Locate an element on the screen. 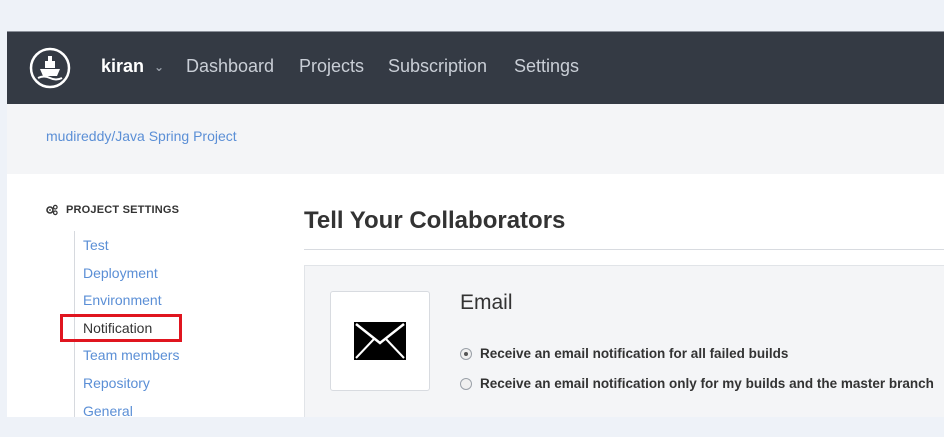 This screenshot has width=944, height=437. nav-projects: Projects is located at coordinates (331, 66).